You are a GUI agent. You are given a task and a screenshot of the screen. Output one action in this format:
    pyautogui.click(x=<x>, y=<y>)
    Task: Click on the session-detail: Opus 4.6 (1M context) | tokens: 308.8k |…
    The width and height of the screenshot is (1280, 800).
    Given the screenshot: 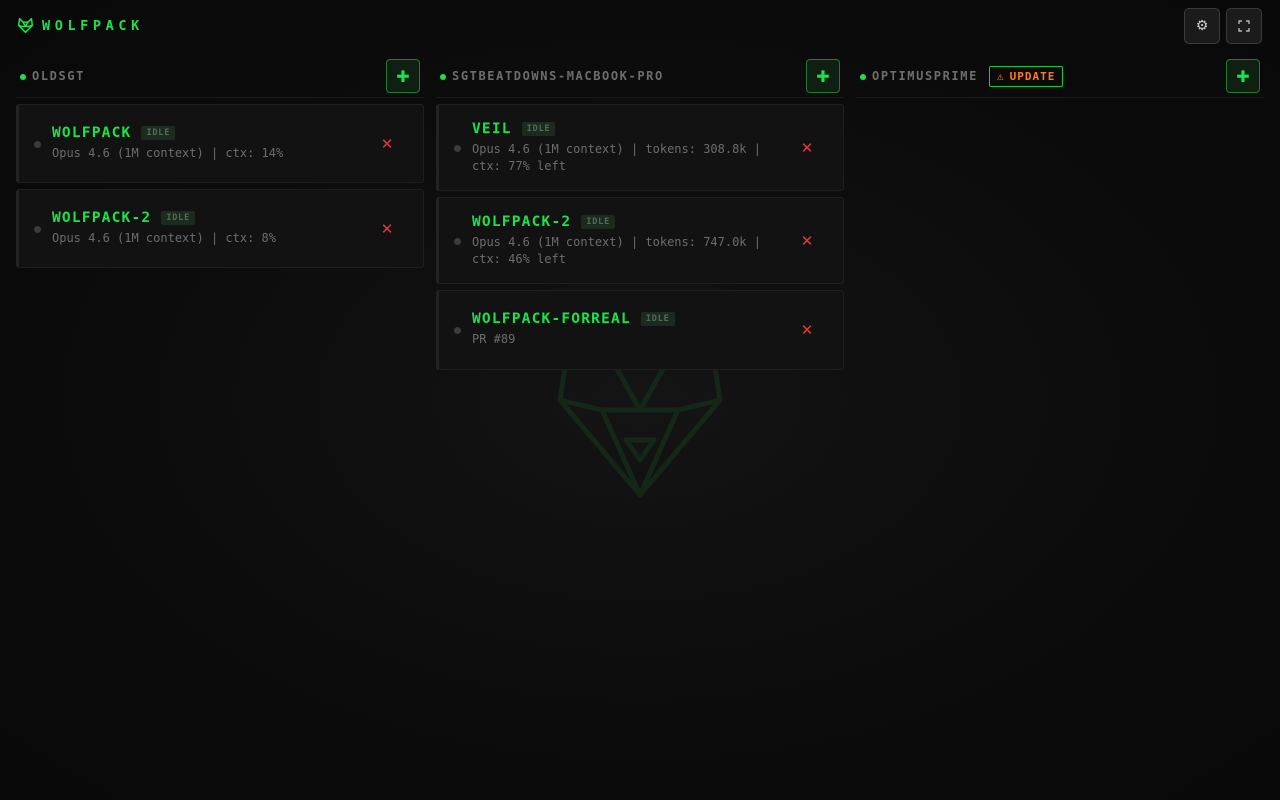 What is the action you would take?
    pyautogui.click(x=616, y=157)
    